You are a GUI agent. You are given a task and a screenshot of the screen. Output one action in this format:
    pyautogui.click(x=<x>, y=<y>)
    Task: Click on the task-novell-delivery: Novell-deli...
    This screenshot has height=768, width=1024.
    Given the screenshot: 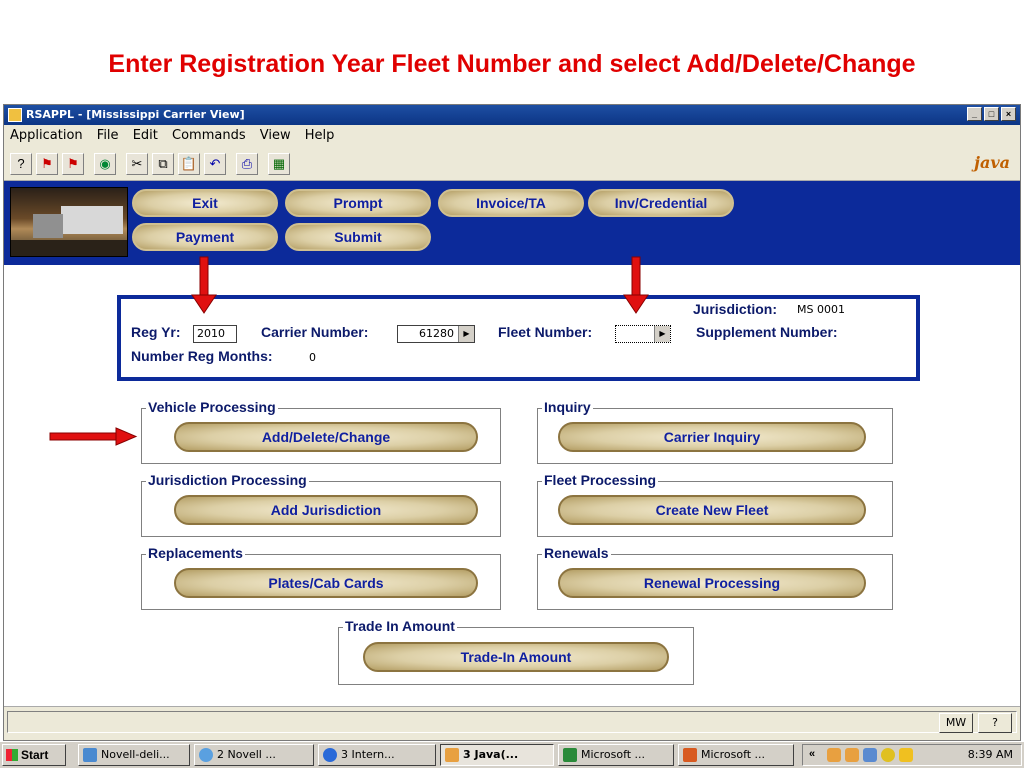 What is the action you would take?
    pyautogui.click(x=134, y=755)
    